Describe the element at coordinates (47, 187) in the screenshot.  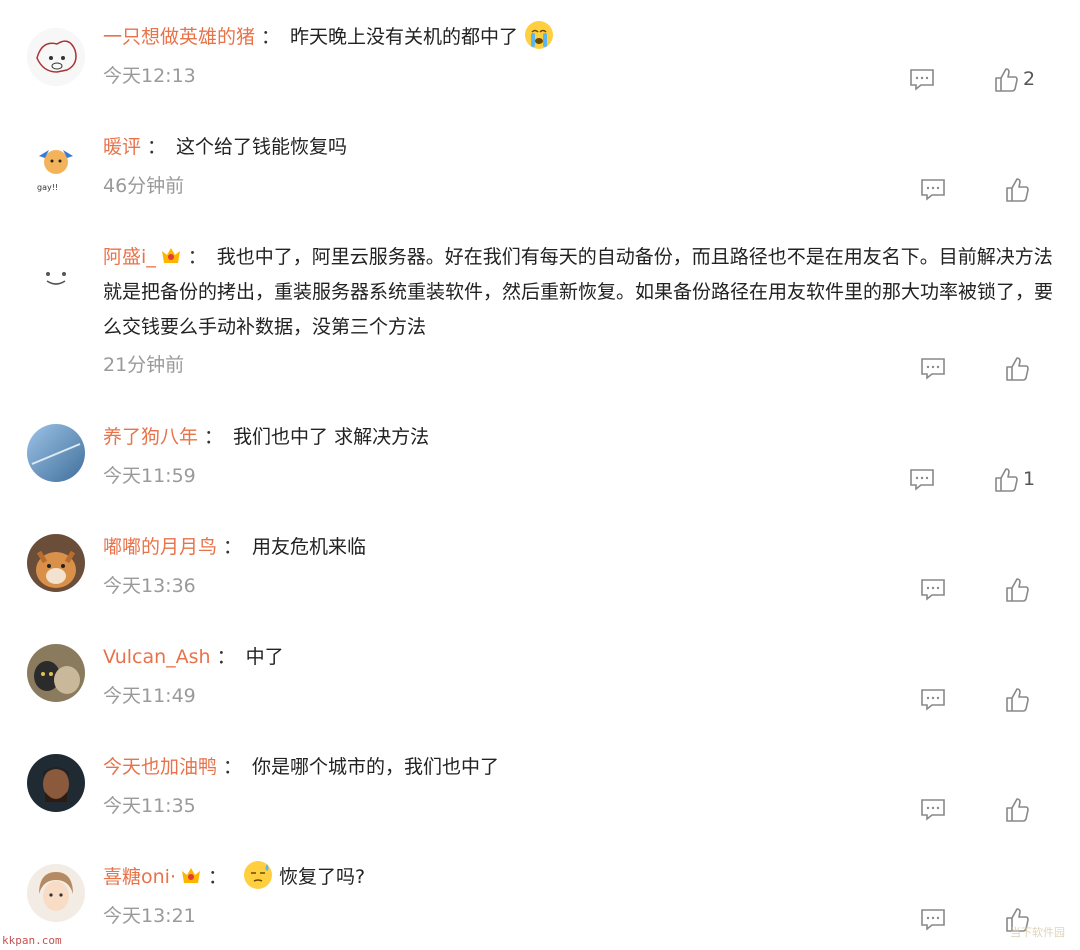
I see `svg-text: gay!!` at that location.